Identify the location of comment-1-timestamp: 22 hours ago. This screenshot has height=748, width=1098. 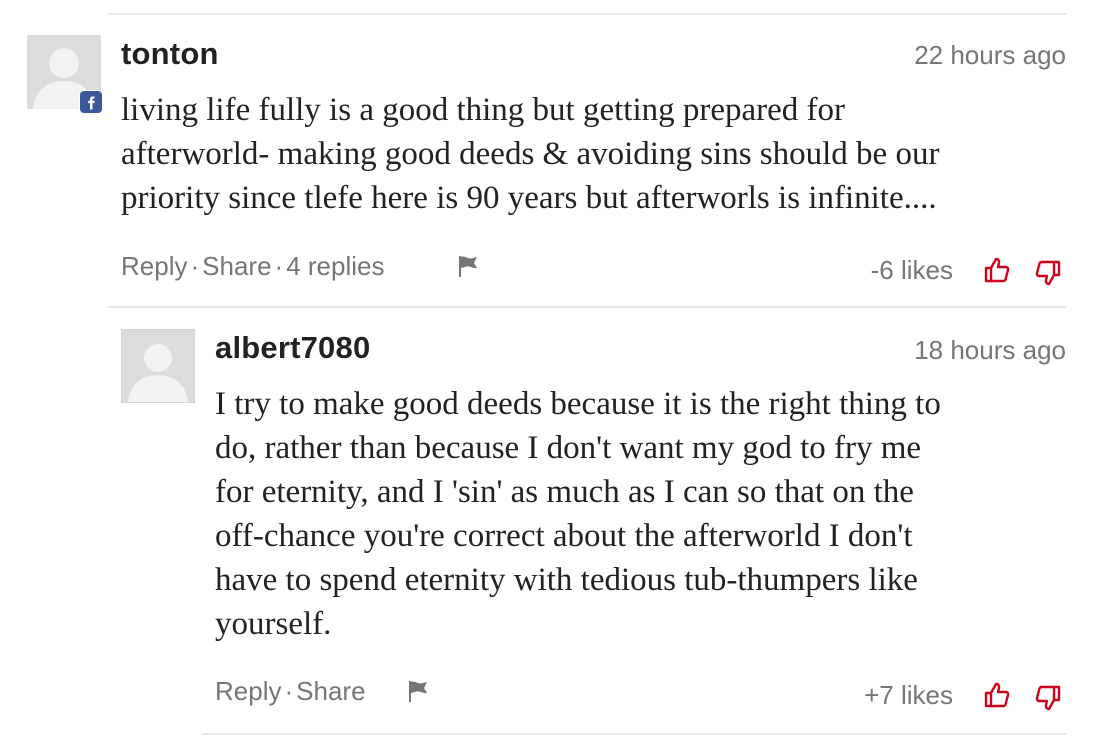
(990, 55).